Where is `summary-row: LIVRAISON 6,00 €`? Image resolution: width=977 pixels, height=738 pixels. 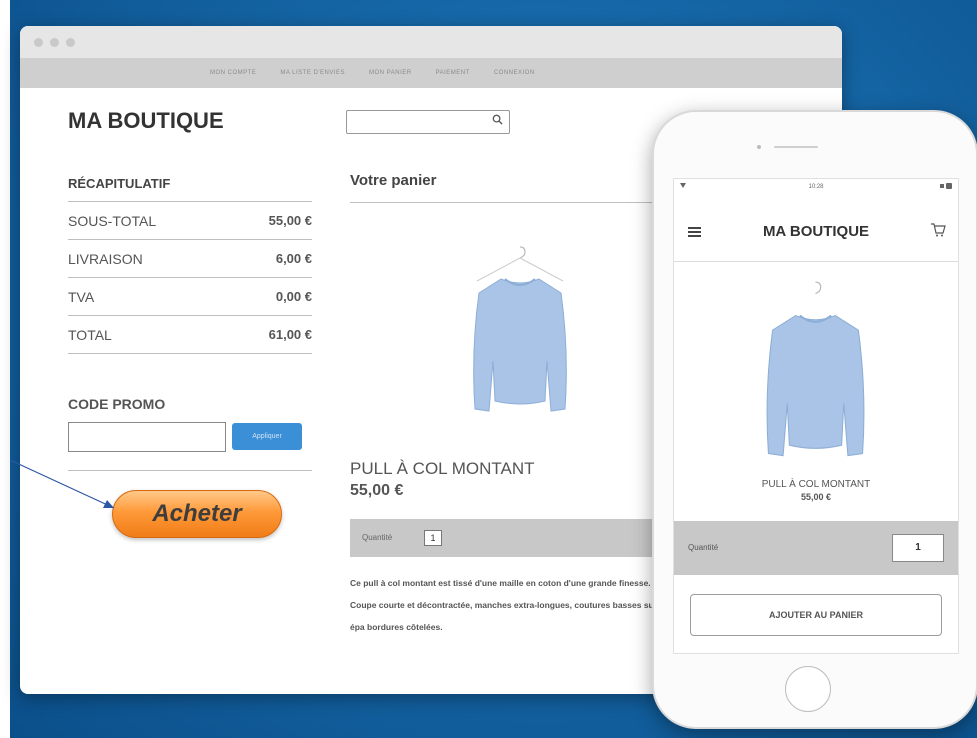 summary-row: LIVRAISON 6,00 € is located at coordinates (190, 258).